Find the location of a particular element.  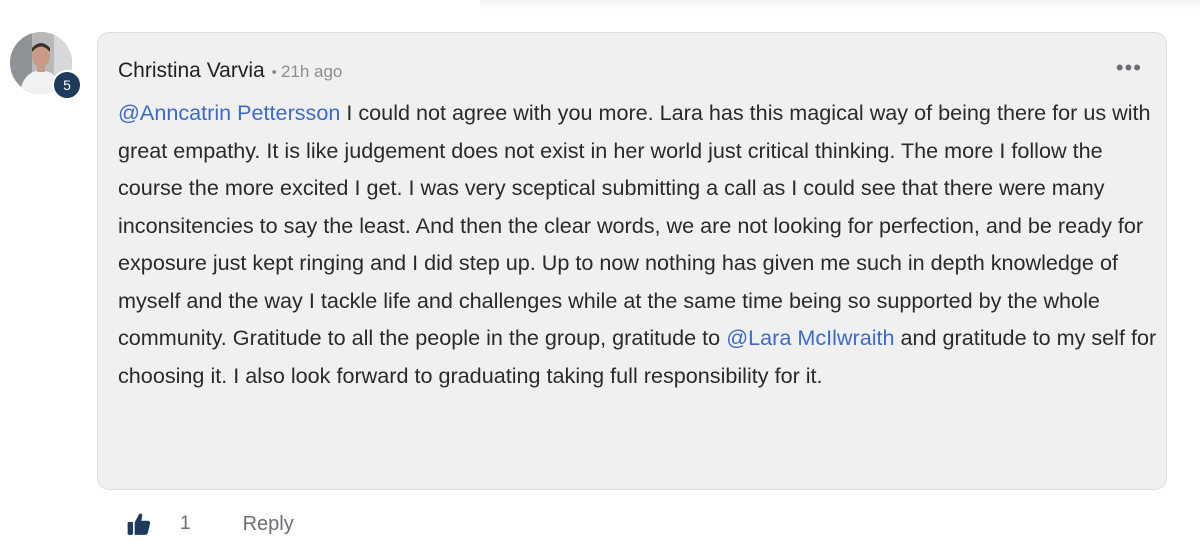

mention-link: @Anncatrin Pettersson is located at coordinates (229, 112).